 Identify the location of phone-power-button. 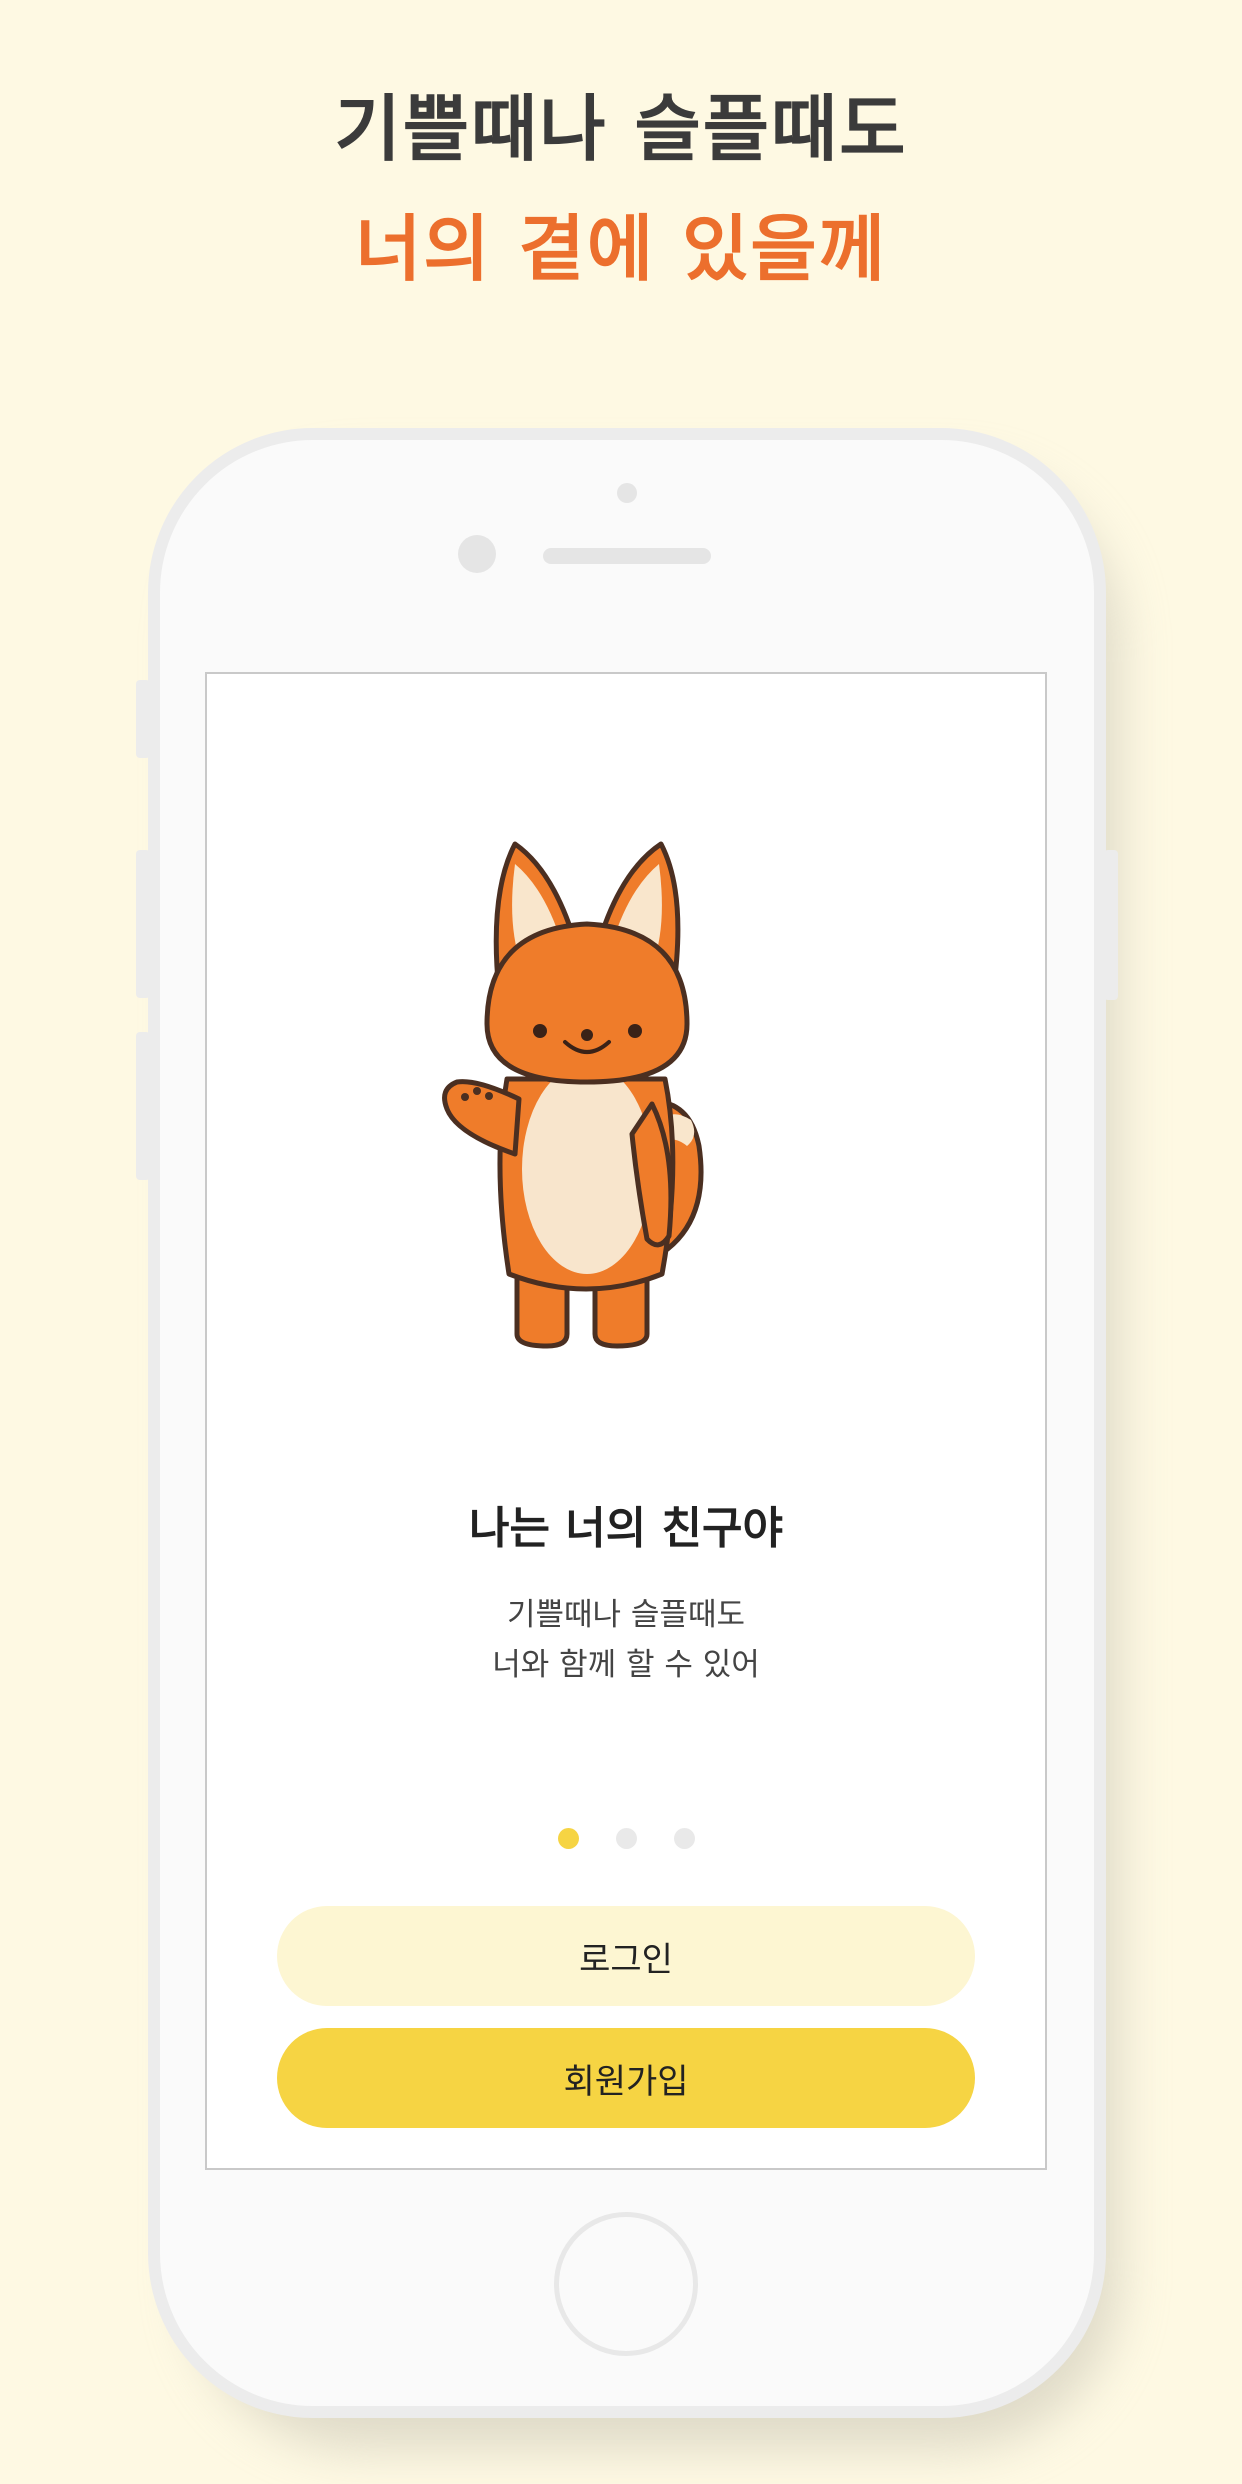
(1111, 925).